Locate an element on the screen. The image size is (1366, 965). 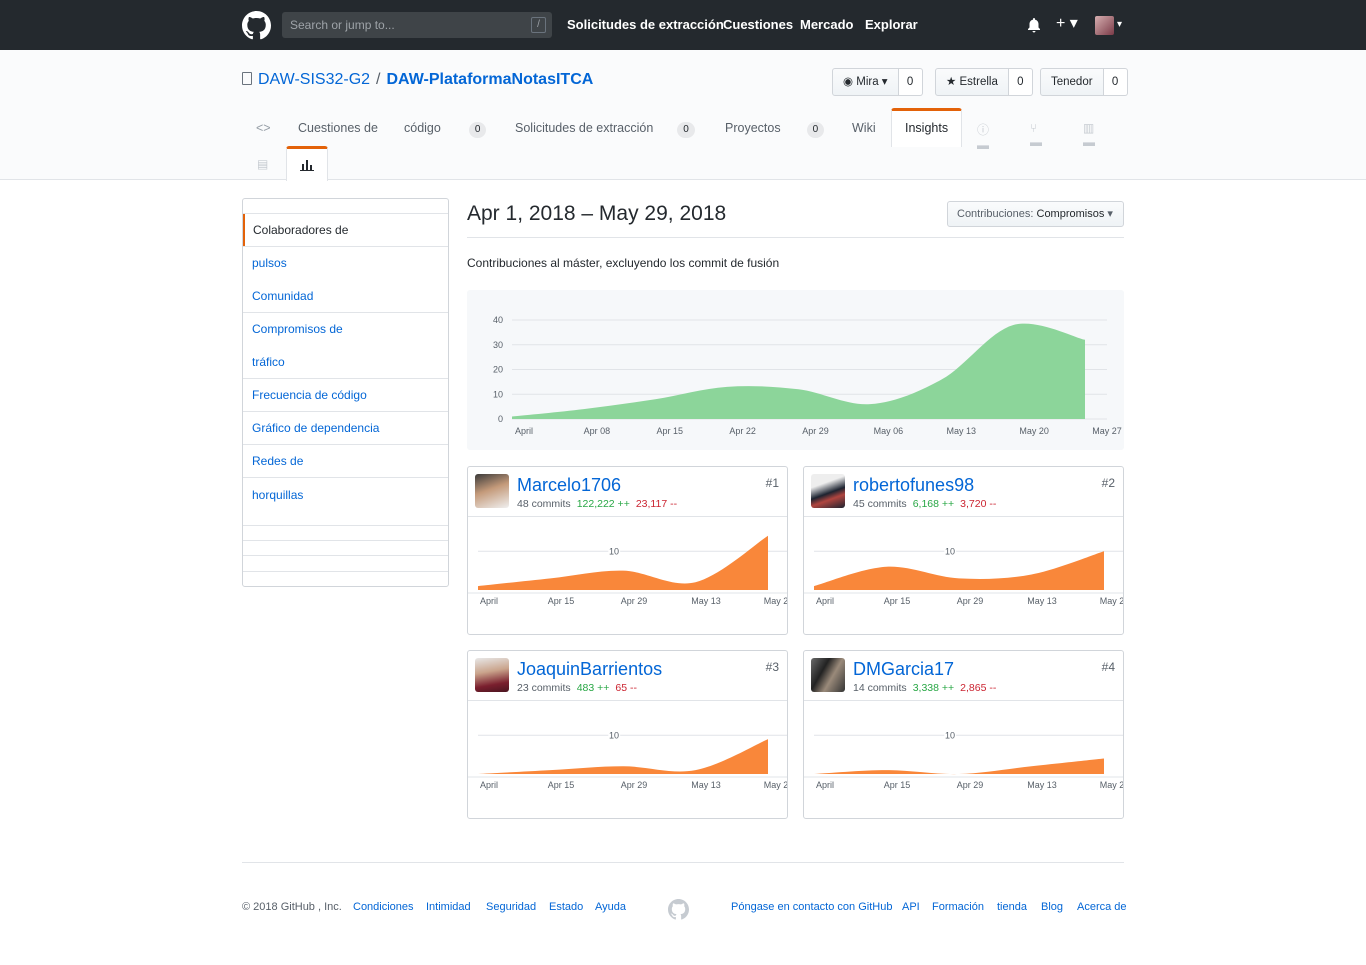
create-new-dropdown: + ▾ is located at coordinates (1067, 23).